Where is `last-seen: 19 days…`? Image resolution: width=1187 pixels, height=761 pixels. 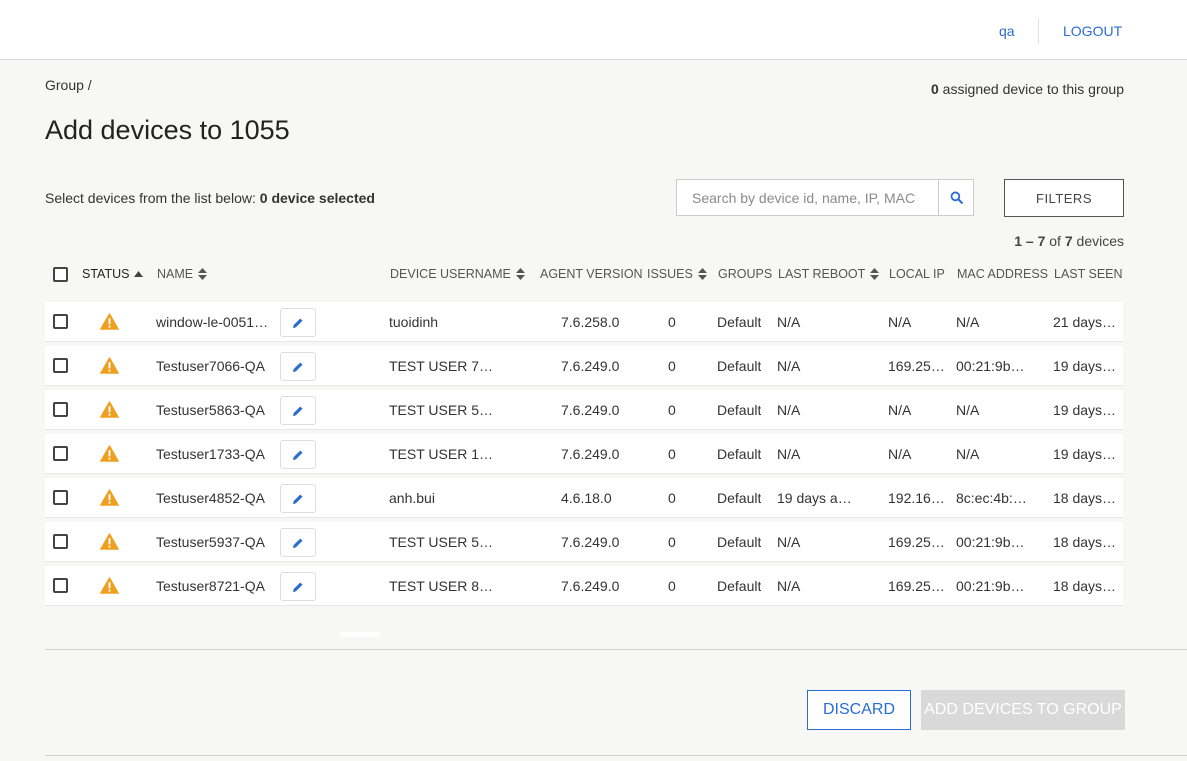 last-seen: 19 days… is located at coordinates (1085, 410).